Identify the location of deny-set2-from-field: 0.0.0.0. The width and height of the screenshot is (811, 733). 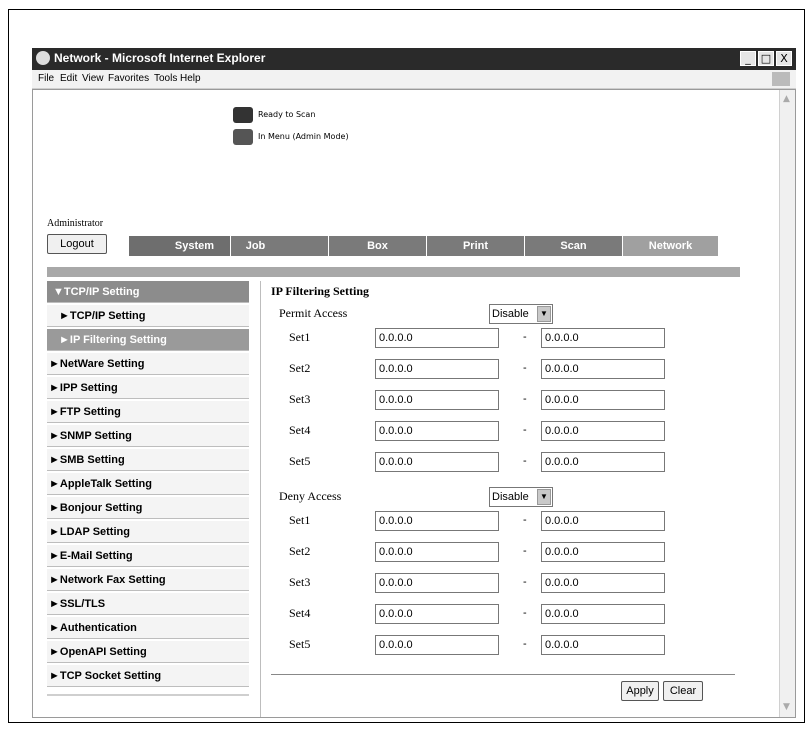
(437, 552).